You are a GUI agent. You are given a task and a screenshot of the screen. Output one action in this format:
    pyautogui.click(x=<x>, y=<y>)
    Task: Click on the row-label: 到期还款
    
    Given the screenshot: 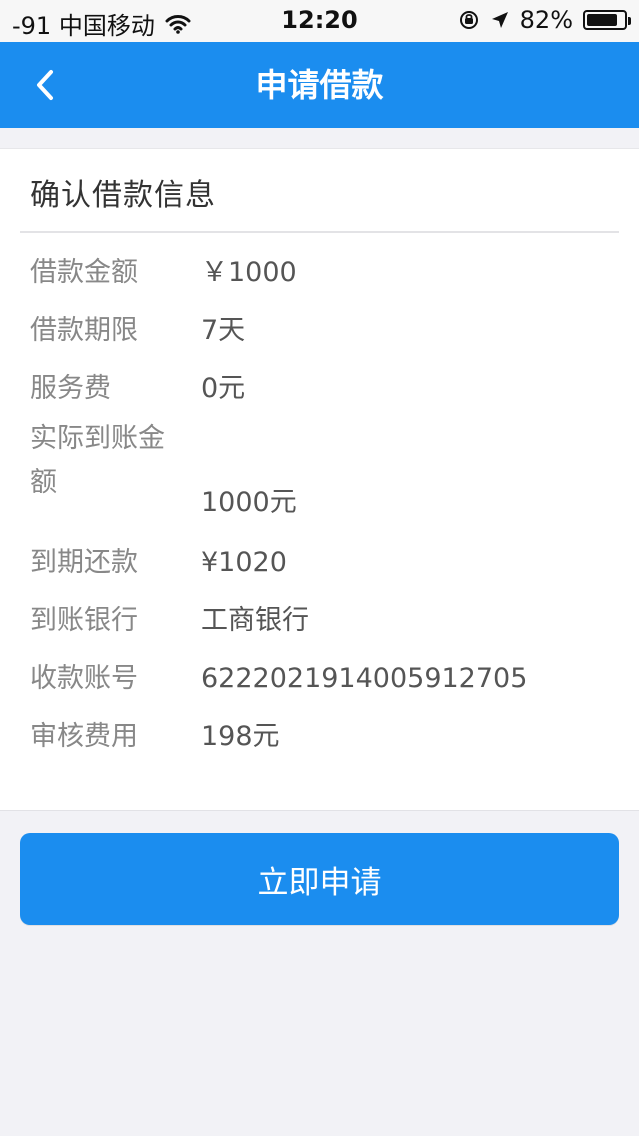 What is the action you would take?
    pyautogui.click(x=84, y=562)
    